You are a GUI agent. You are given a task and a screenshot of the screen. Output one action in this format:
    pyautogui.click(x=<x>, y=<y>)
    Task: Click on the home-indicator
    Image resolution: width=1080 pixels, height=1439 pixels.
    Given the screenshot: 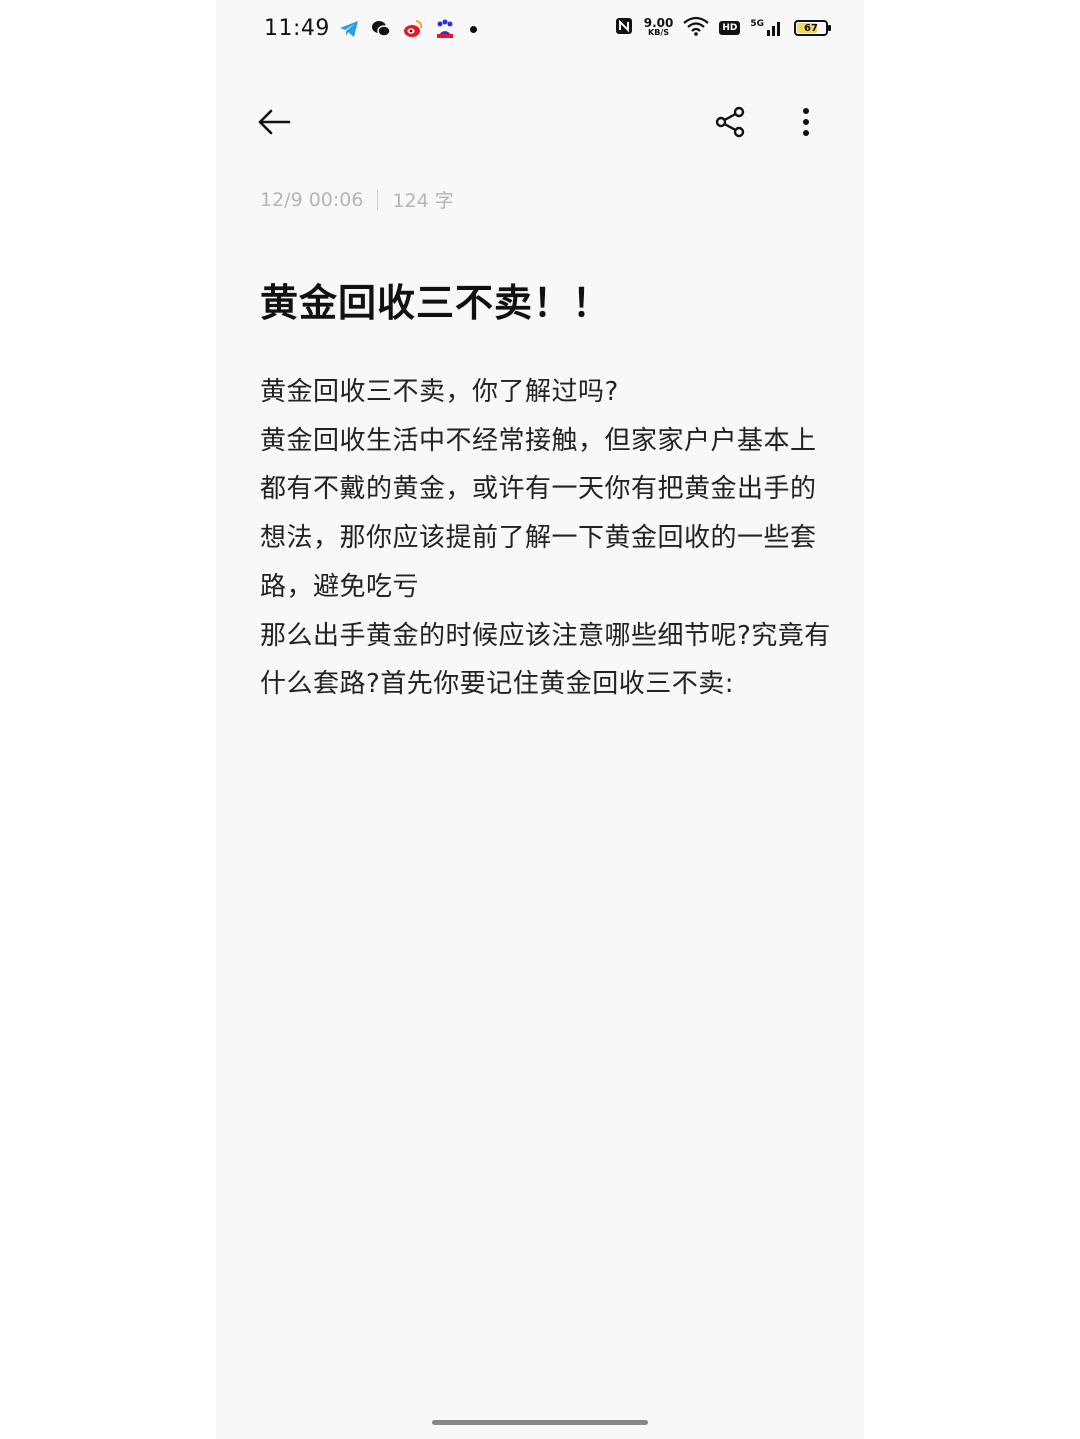 What is the action you would take?
    pyautogui.click(x=540, y=1422)
    